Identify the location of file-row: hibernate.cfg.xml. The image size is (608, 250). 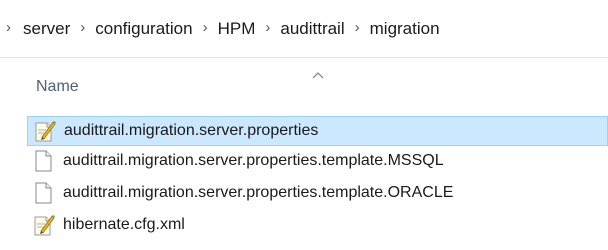
(317, 225).